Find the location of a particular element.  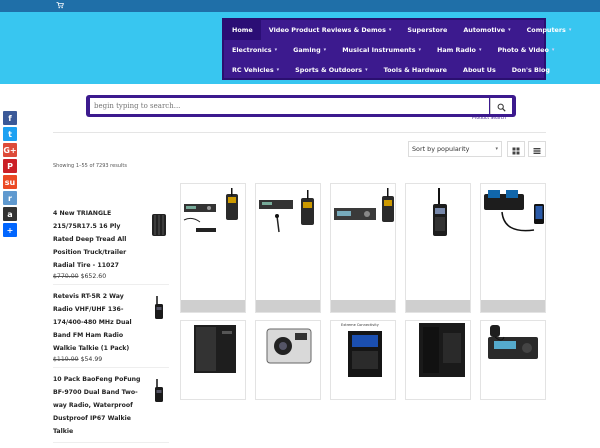

stumbleupon-icon: su is located at coordinates (10, 182).